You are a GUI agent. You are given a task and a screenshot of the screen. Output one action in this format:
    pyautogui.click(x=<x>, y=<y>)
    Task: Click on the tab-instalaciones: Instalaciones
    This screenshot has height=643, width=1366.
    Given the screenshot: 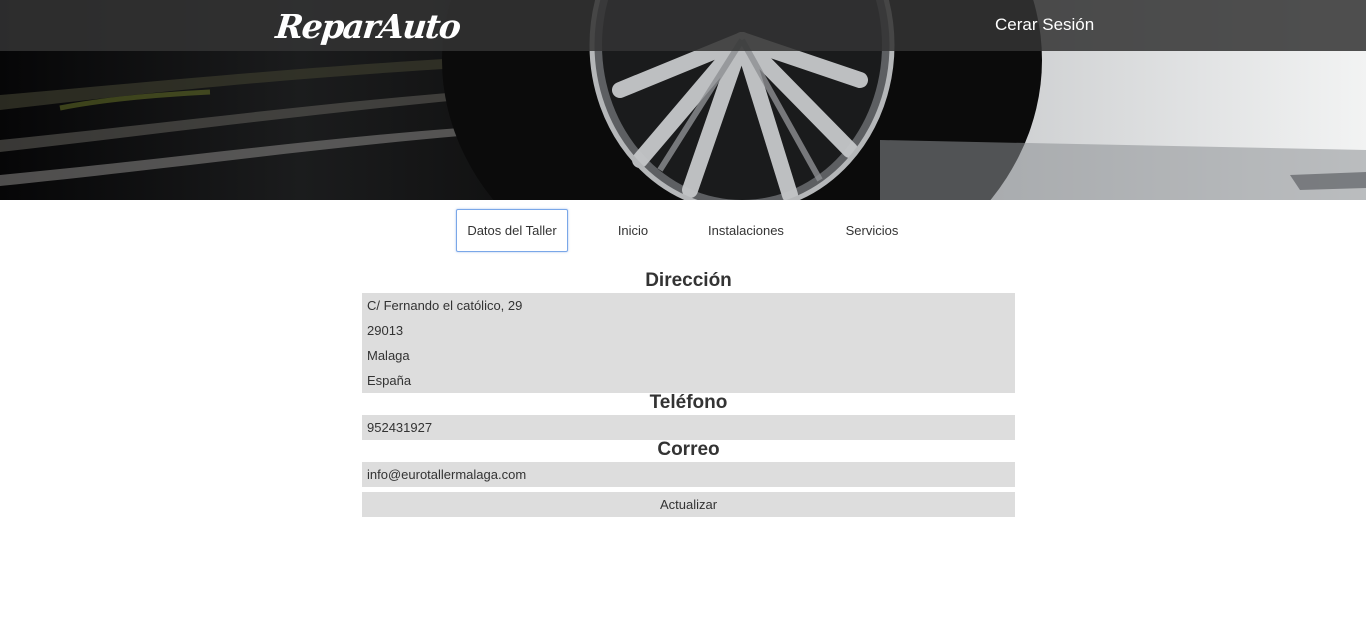 What is the action you would take?
    pyautogui.click(x=746, y=230)
    